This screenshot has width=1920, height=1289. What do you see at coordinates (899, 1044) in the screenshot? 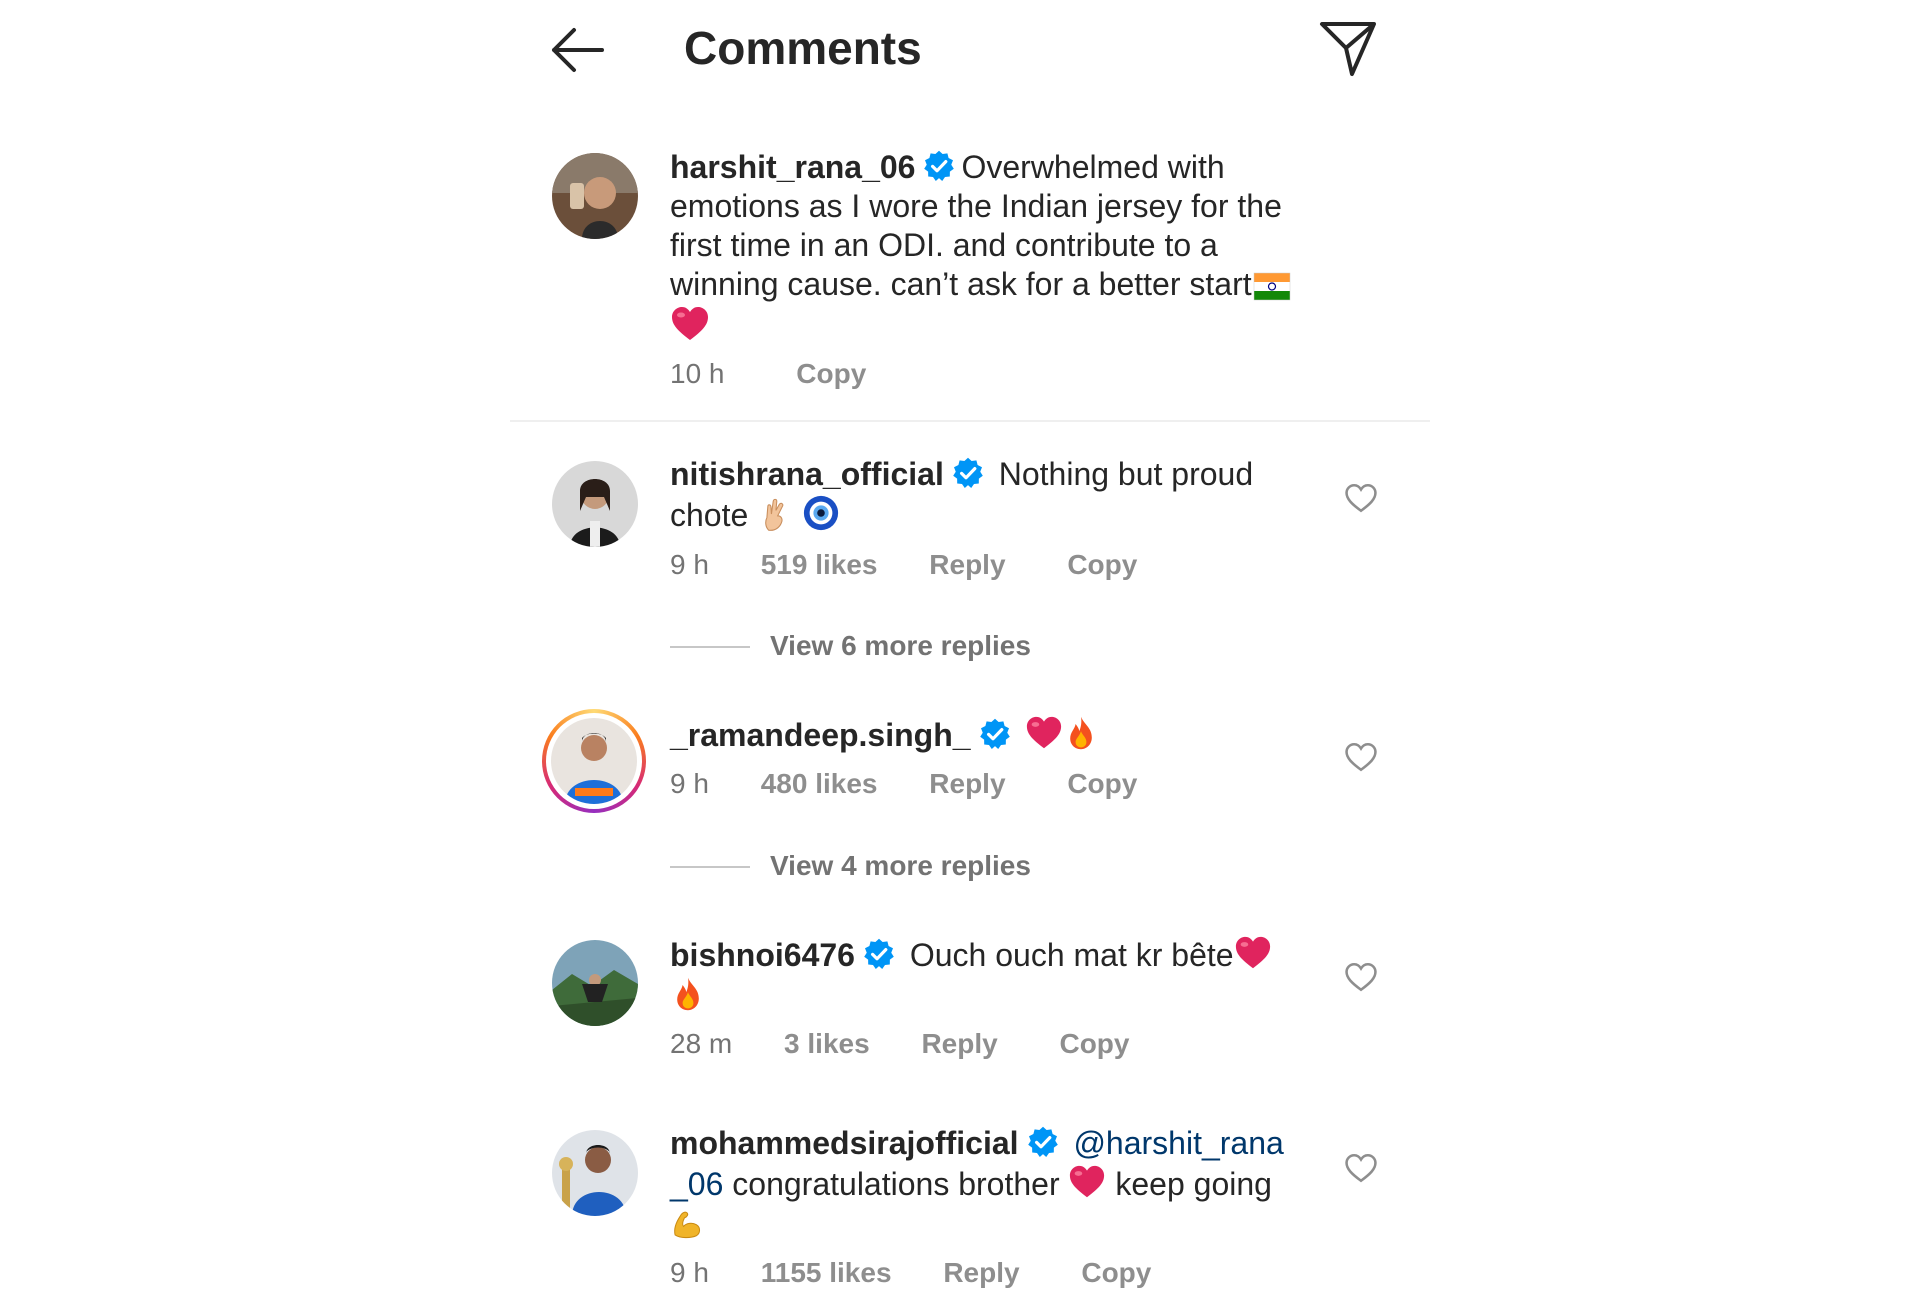
I see `comment-meta: 28 m 3 likes Reply Copy` at bounding box center [899, 1044].